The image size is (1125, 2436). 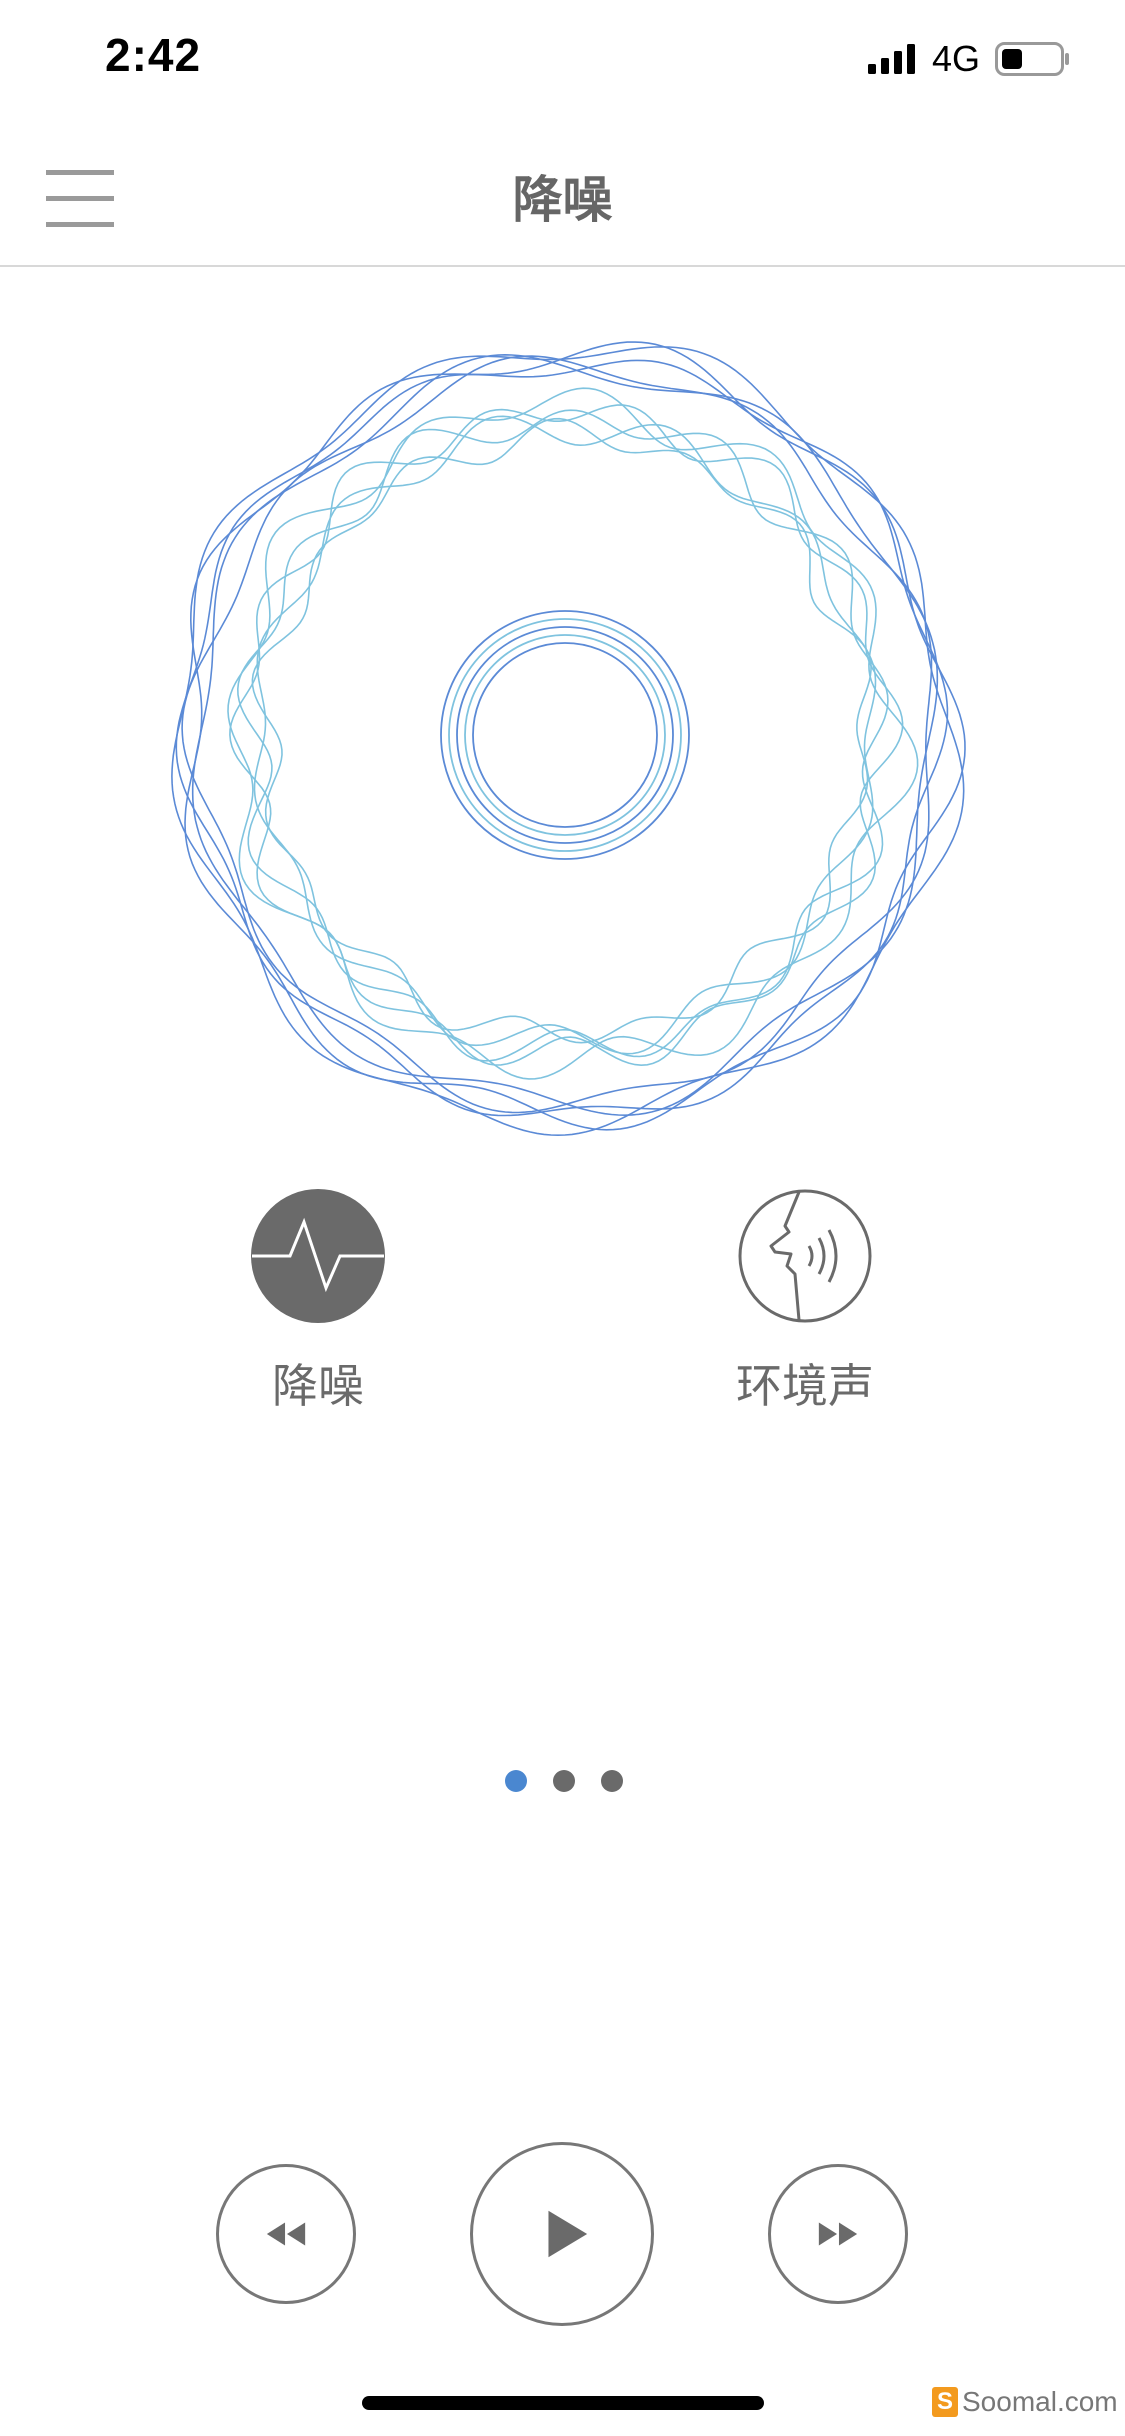 I want to click on page-indicator, so click(x=562, y=1783).